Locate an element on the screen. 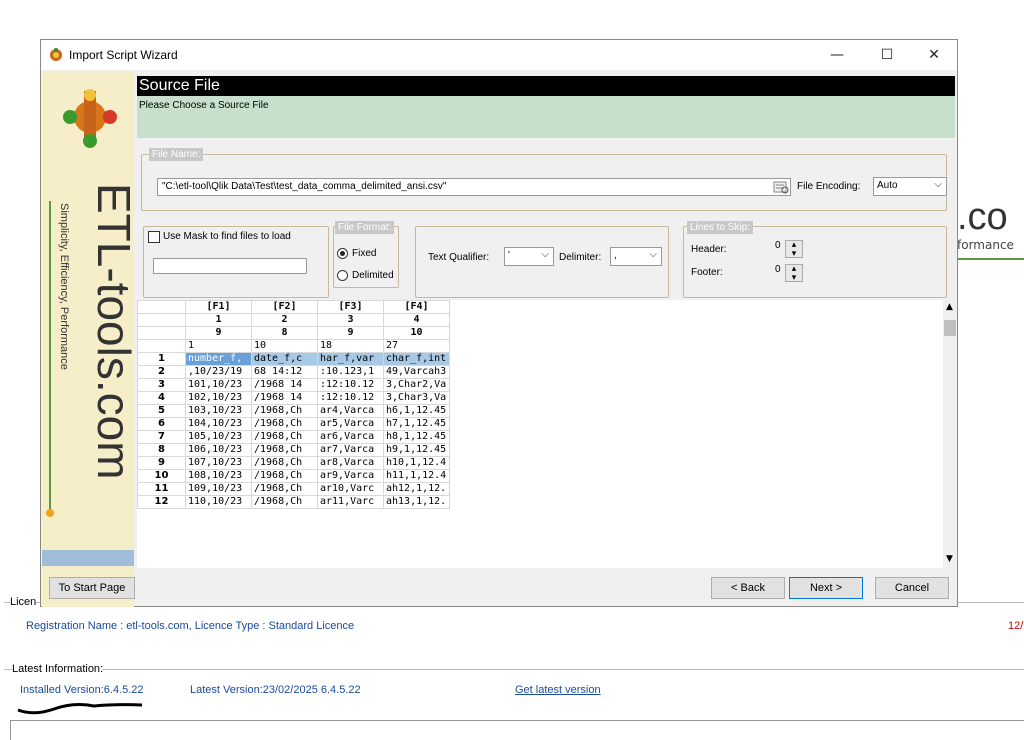 This screenshot has width=1024, height=740. scrollbar-thumb is located at coordinates (950, 328).